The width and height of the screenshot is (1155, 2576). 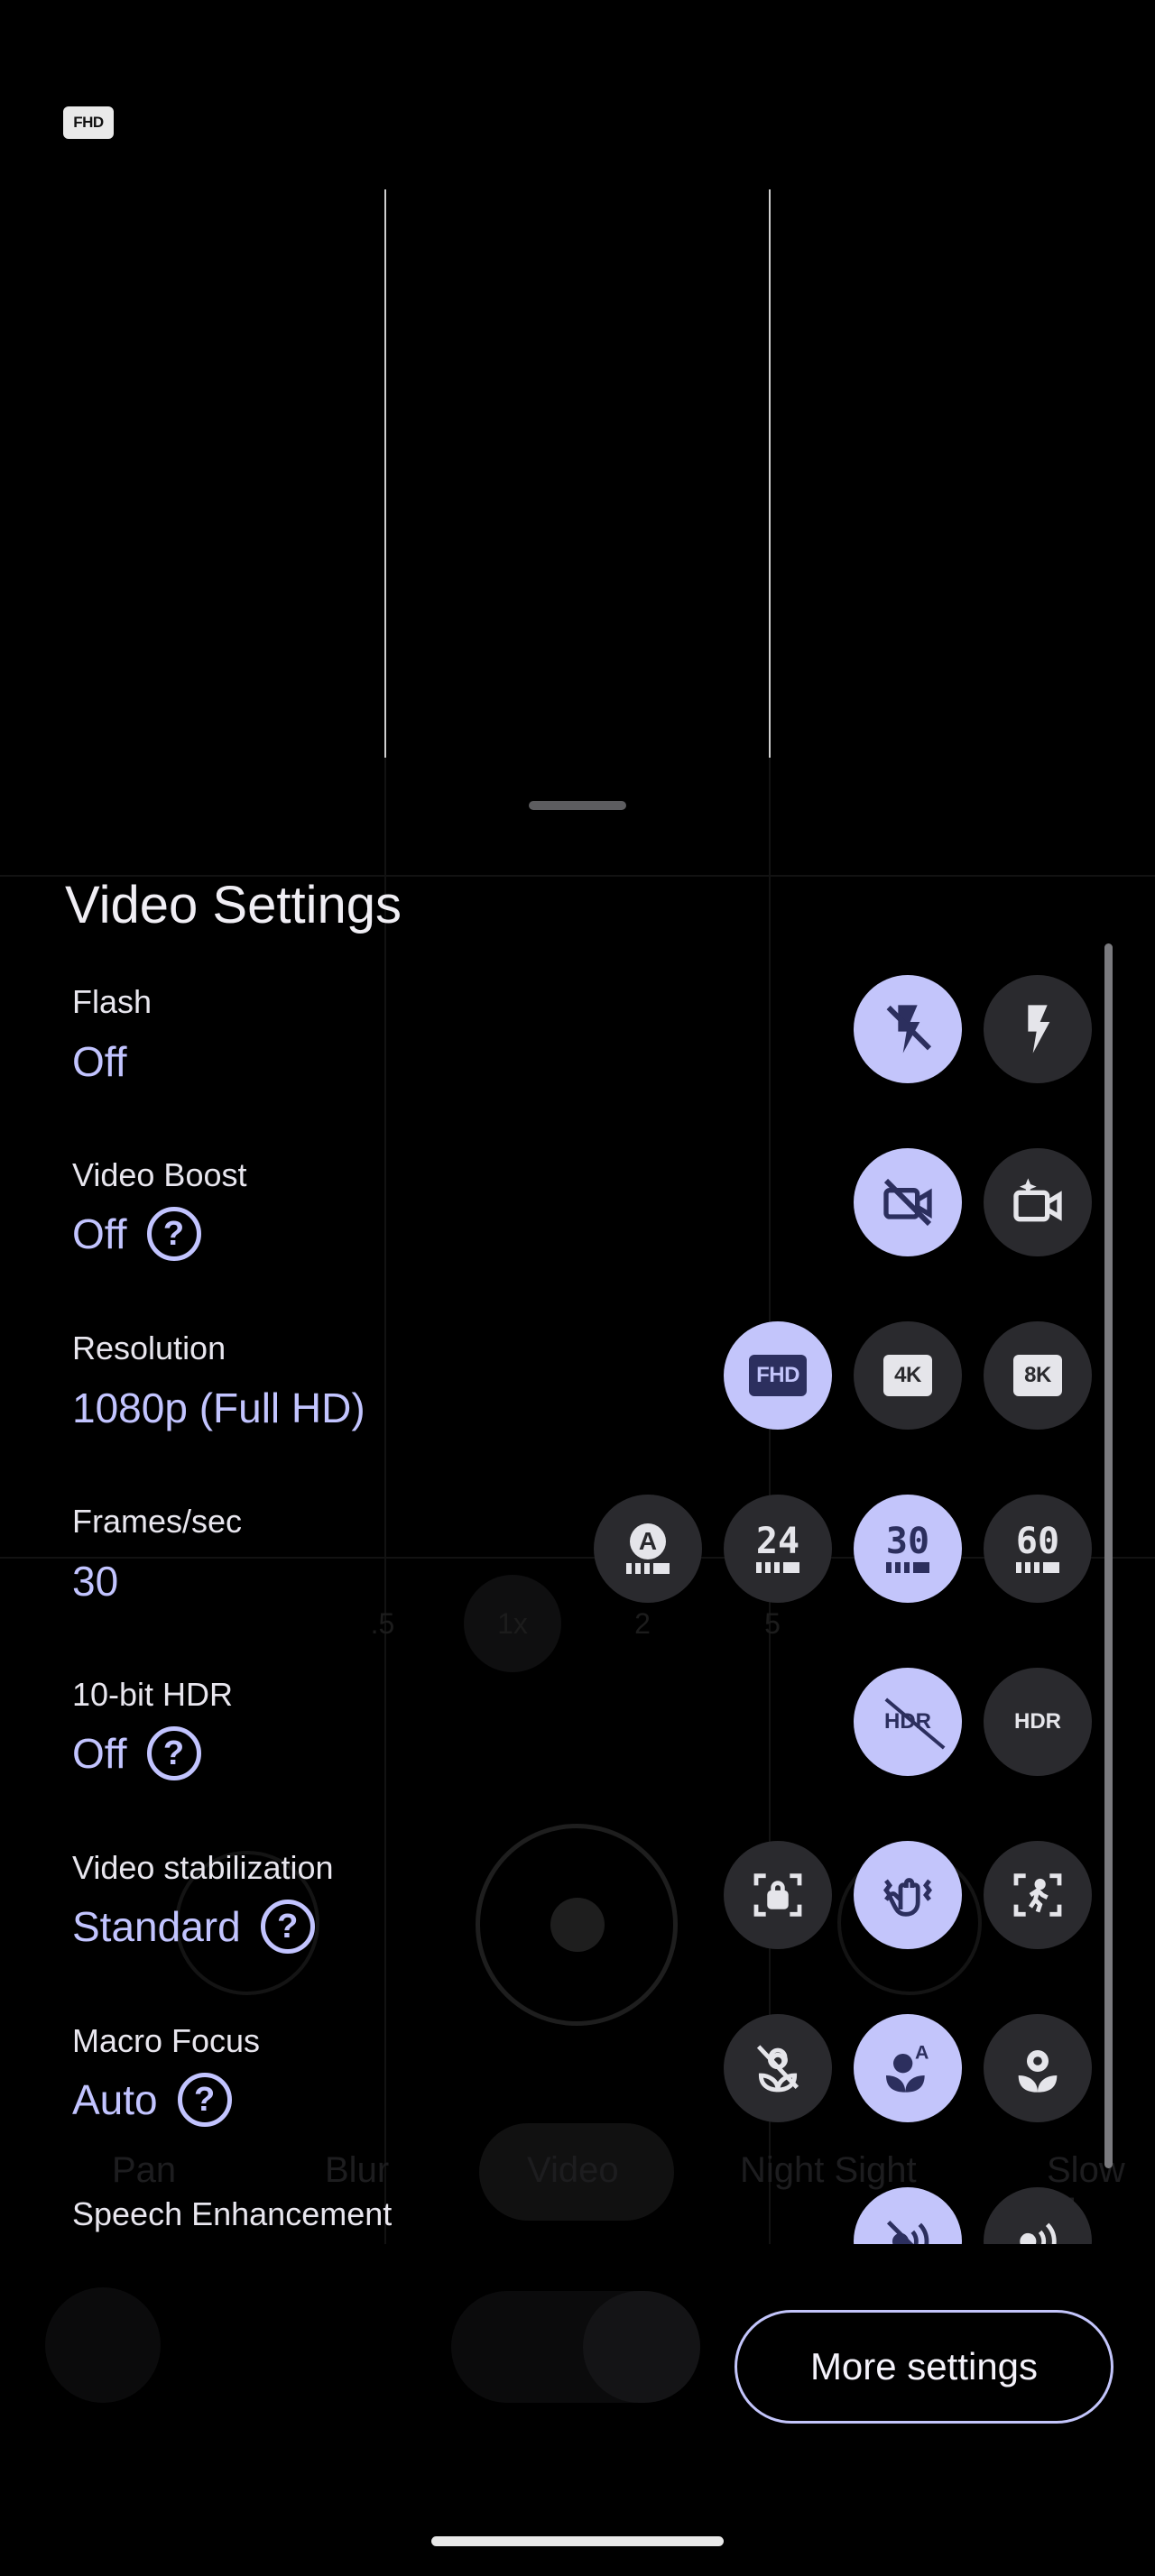 What do you see at coordinates (144, 2170) in the screenshot?
I see `mode-pan: Pan` at bounding box center [144, 2170].